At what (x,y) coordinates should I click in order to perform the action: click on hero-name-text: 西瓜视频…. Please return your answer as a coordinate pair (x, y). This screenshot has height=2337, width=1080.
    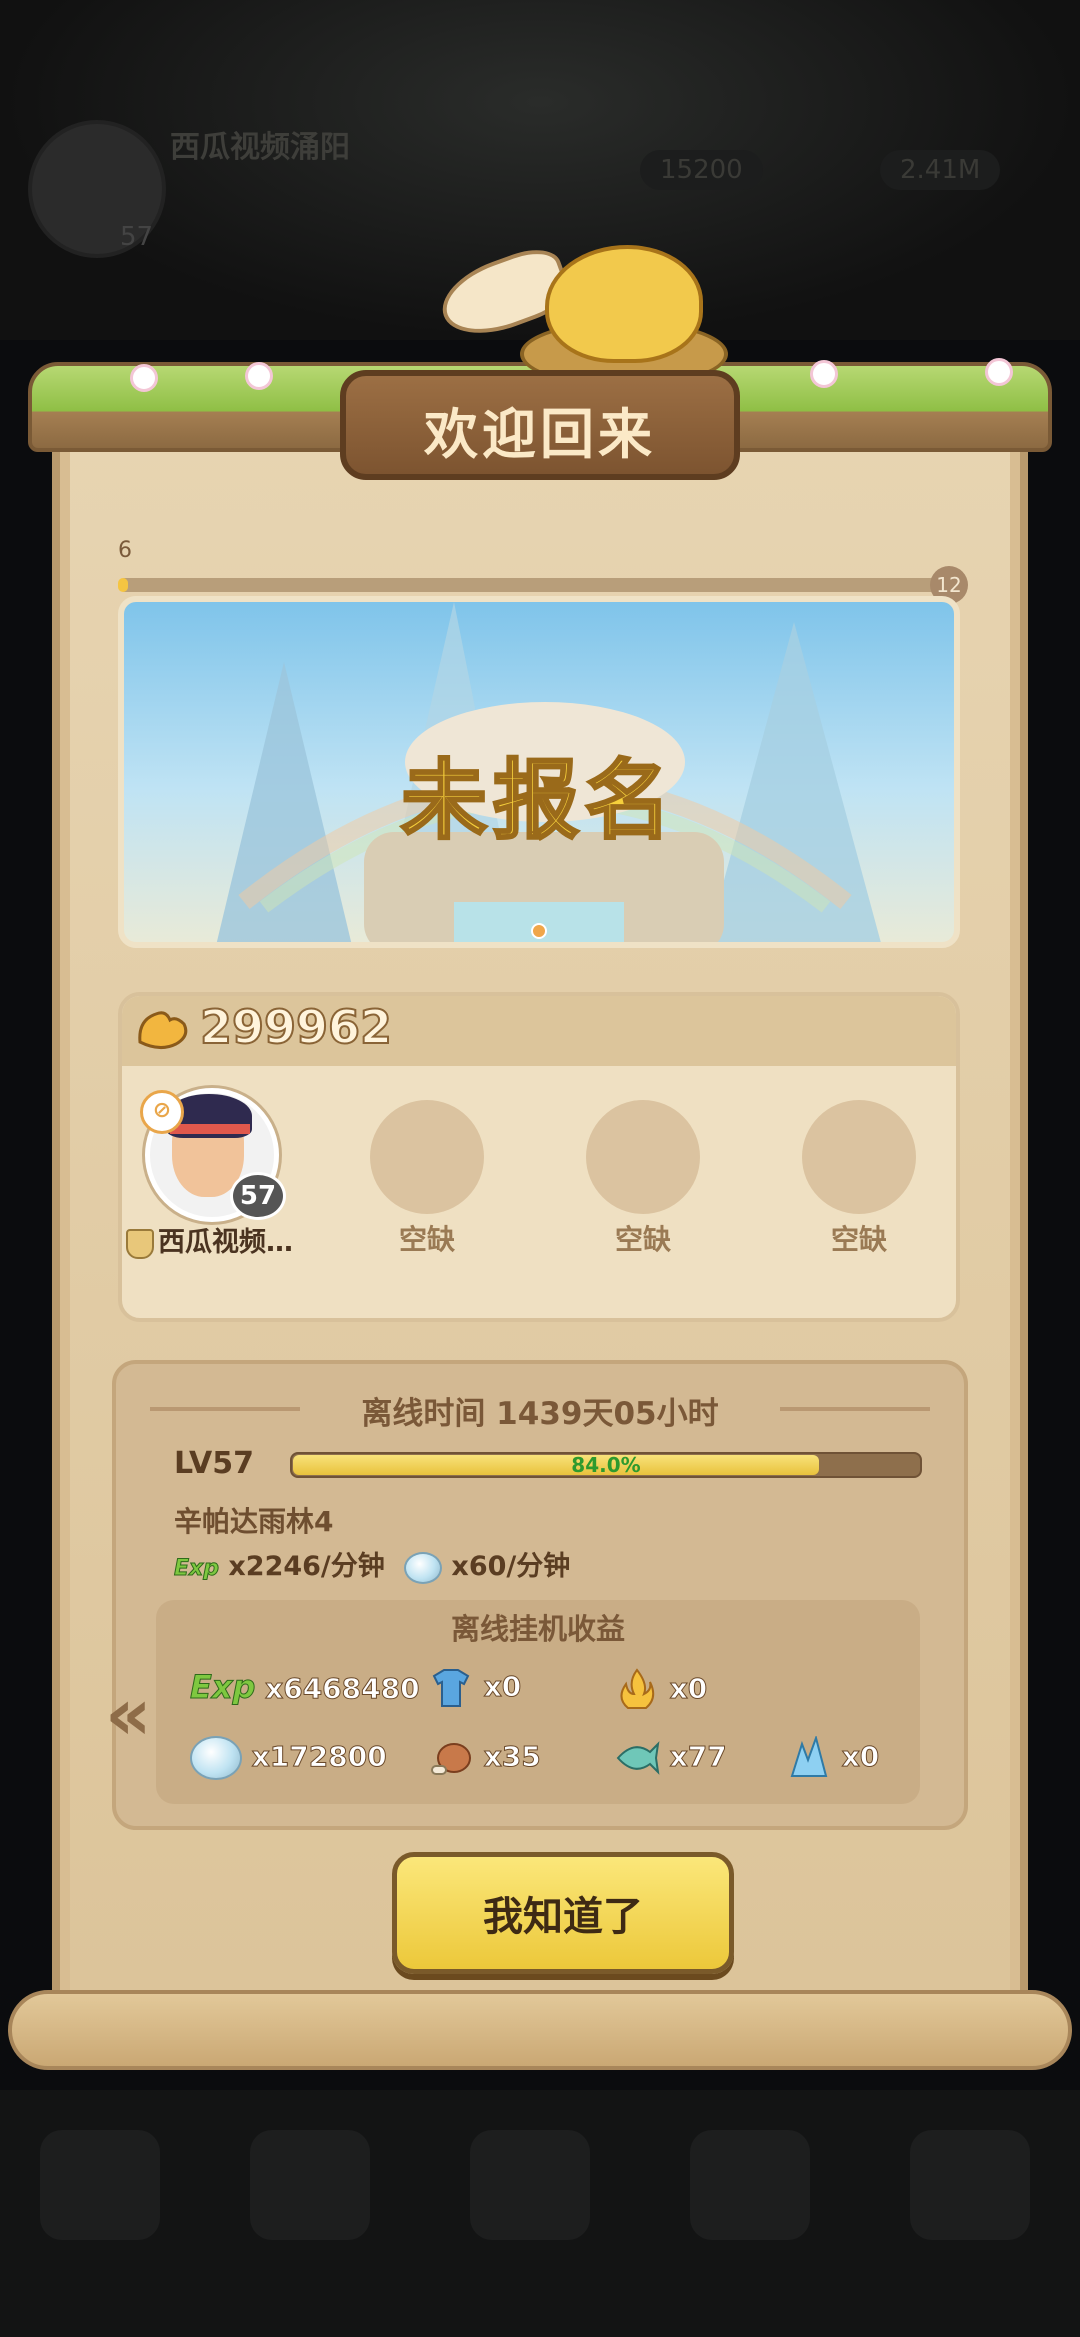
    Looking at the image, I should click on (225, 1242).